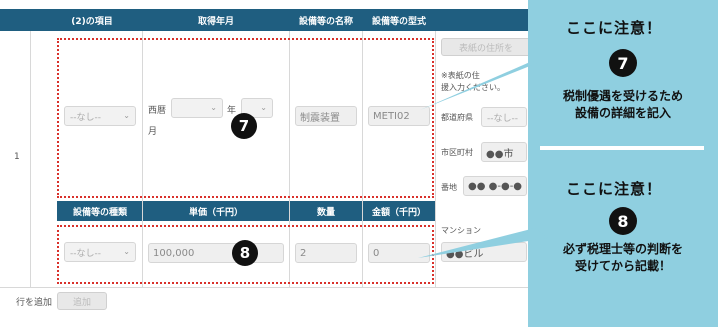 The width and height of the screenshot is (718, 327). What do you see at coordinates (622, 96) in the screenshot?
I see `callout-7-line1: 税制優遇を受けるため` at bounding box center [622, 96].